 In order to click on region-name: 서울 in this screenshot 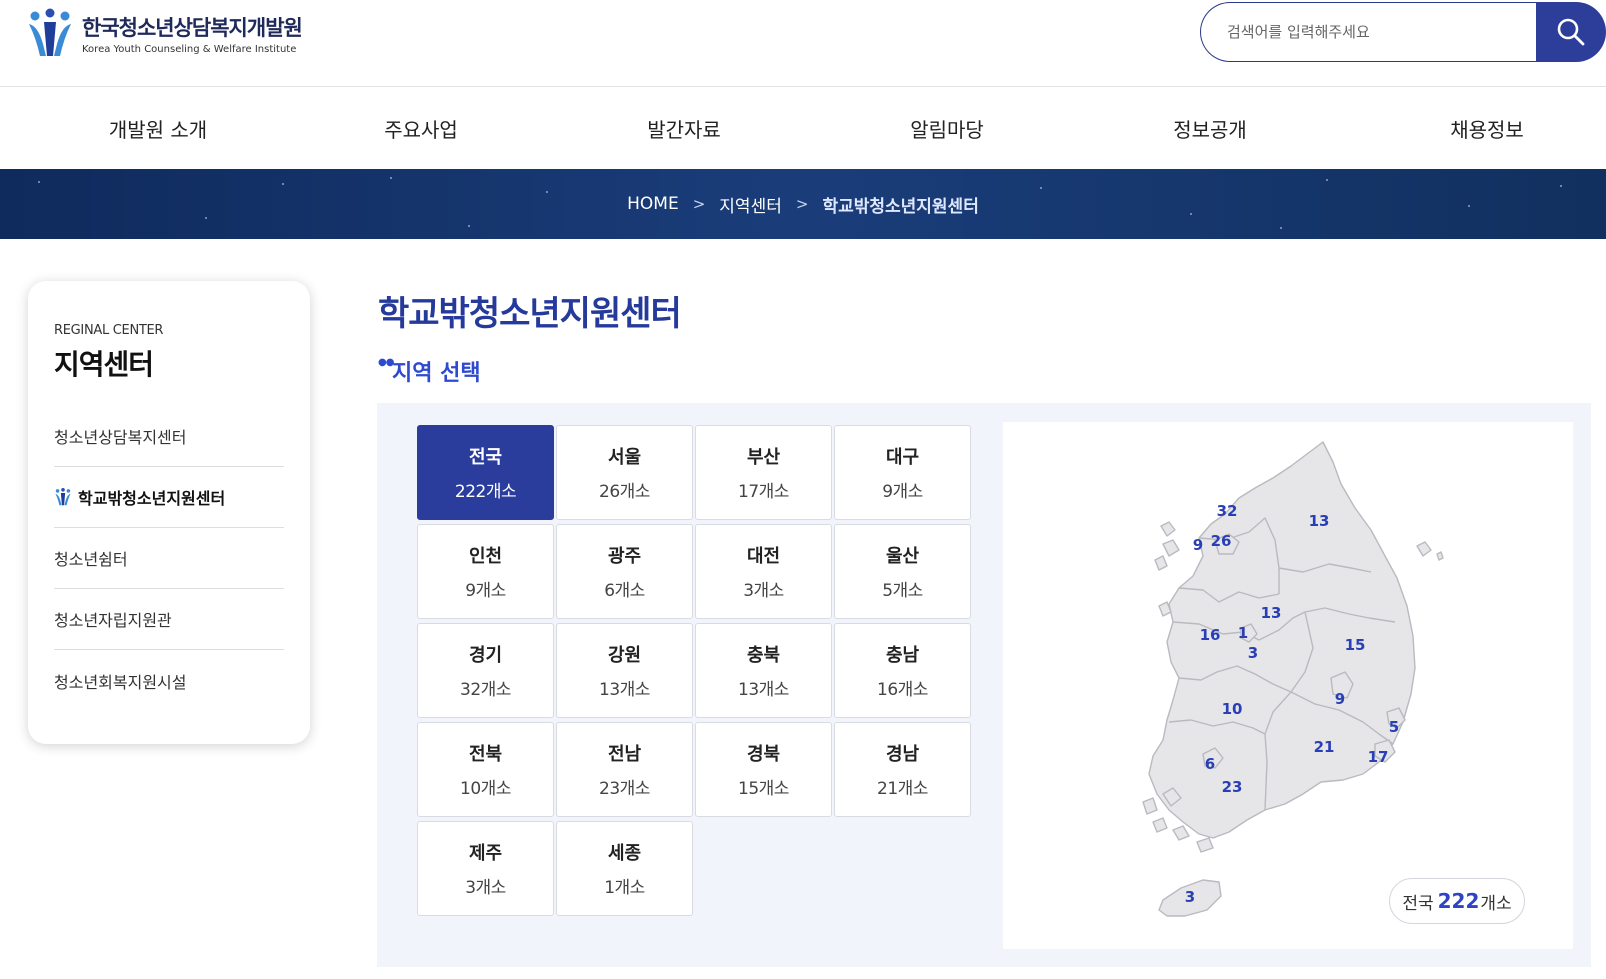, I will do `click(624, 457)`.